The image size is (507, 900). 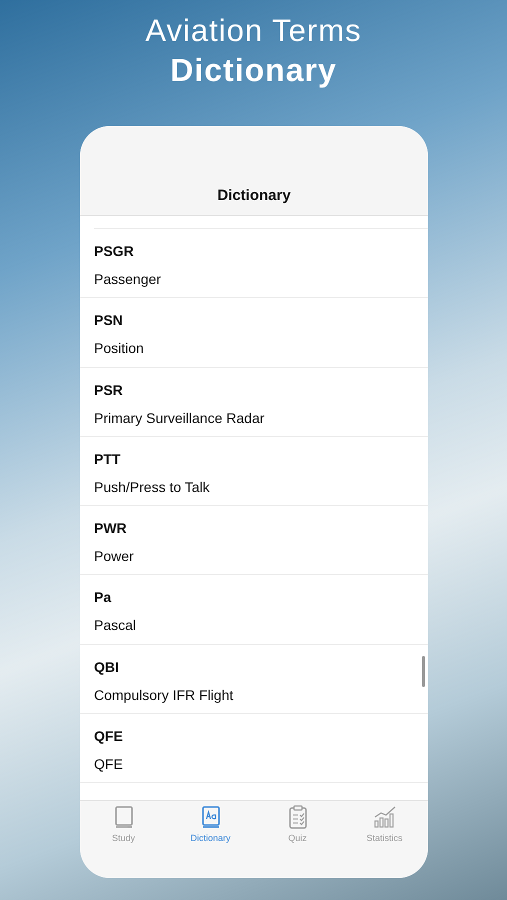 I want to click on term-text: PSR, so click(x=108, y=390).